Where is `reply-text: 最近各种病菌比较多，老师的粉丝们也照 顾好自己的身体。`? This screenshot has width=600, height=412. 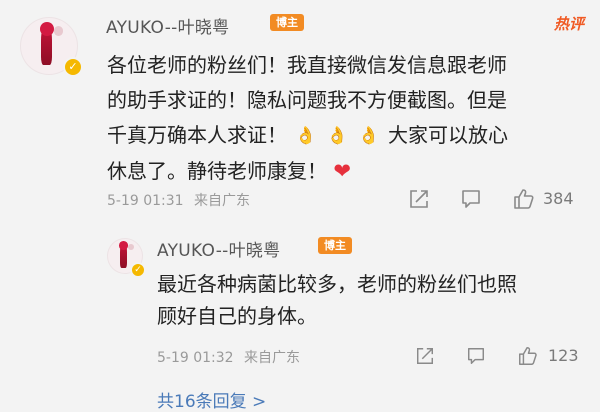
reply-text: 最近各种病菌比较多，老师的粉丝们也照 顾好自己的身体。 is located at coordinates (337, 300).